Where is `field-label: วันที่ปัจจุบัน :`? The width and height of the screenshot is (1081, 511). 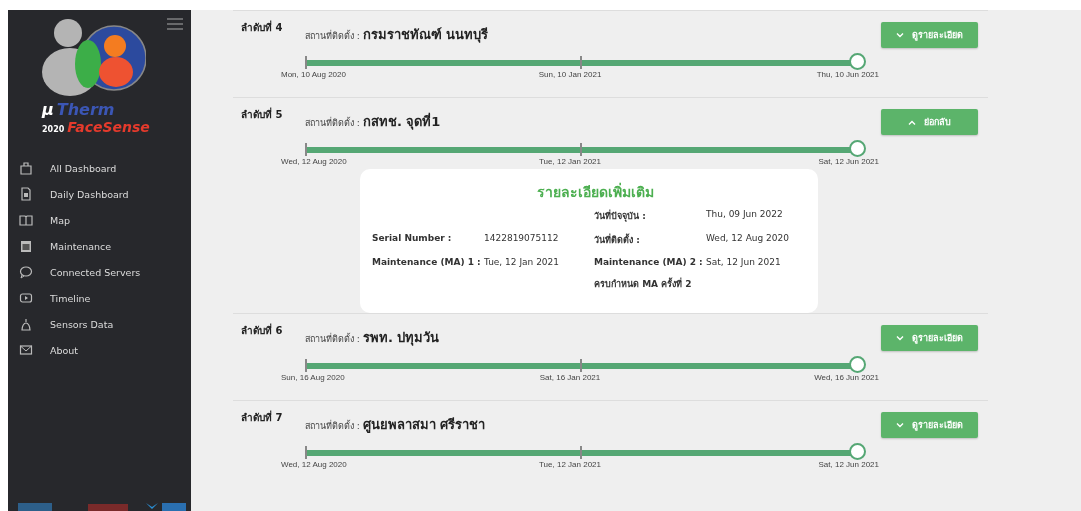 field-label: วันที่ปัจจุบัน : is located at coordinates (620, 215).